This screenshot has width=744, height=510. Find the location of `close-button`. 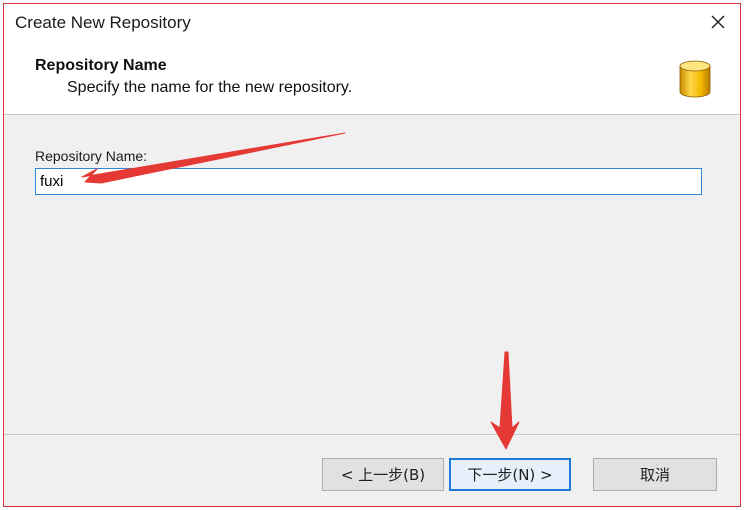

close-button is located at coordinates (718, 22).